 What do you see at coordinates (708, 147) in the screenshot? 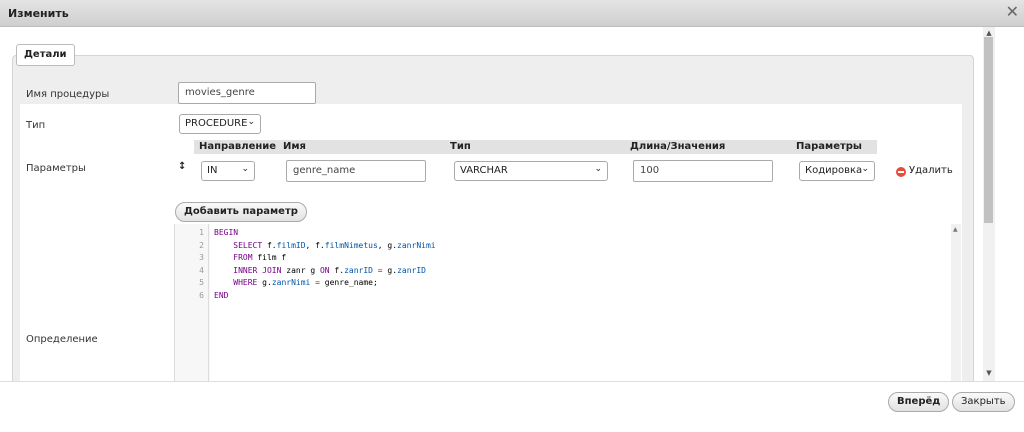
I see `header-length: Длина/Значения` at bounding box center [708, 147].